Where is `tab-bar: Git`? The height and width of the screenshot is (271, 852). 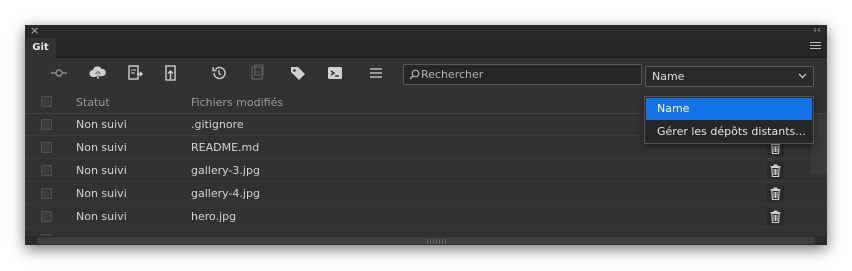 tab-bar: Git is located at coordinates (426, 48).